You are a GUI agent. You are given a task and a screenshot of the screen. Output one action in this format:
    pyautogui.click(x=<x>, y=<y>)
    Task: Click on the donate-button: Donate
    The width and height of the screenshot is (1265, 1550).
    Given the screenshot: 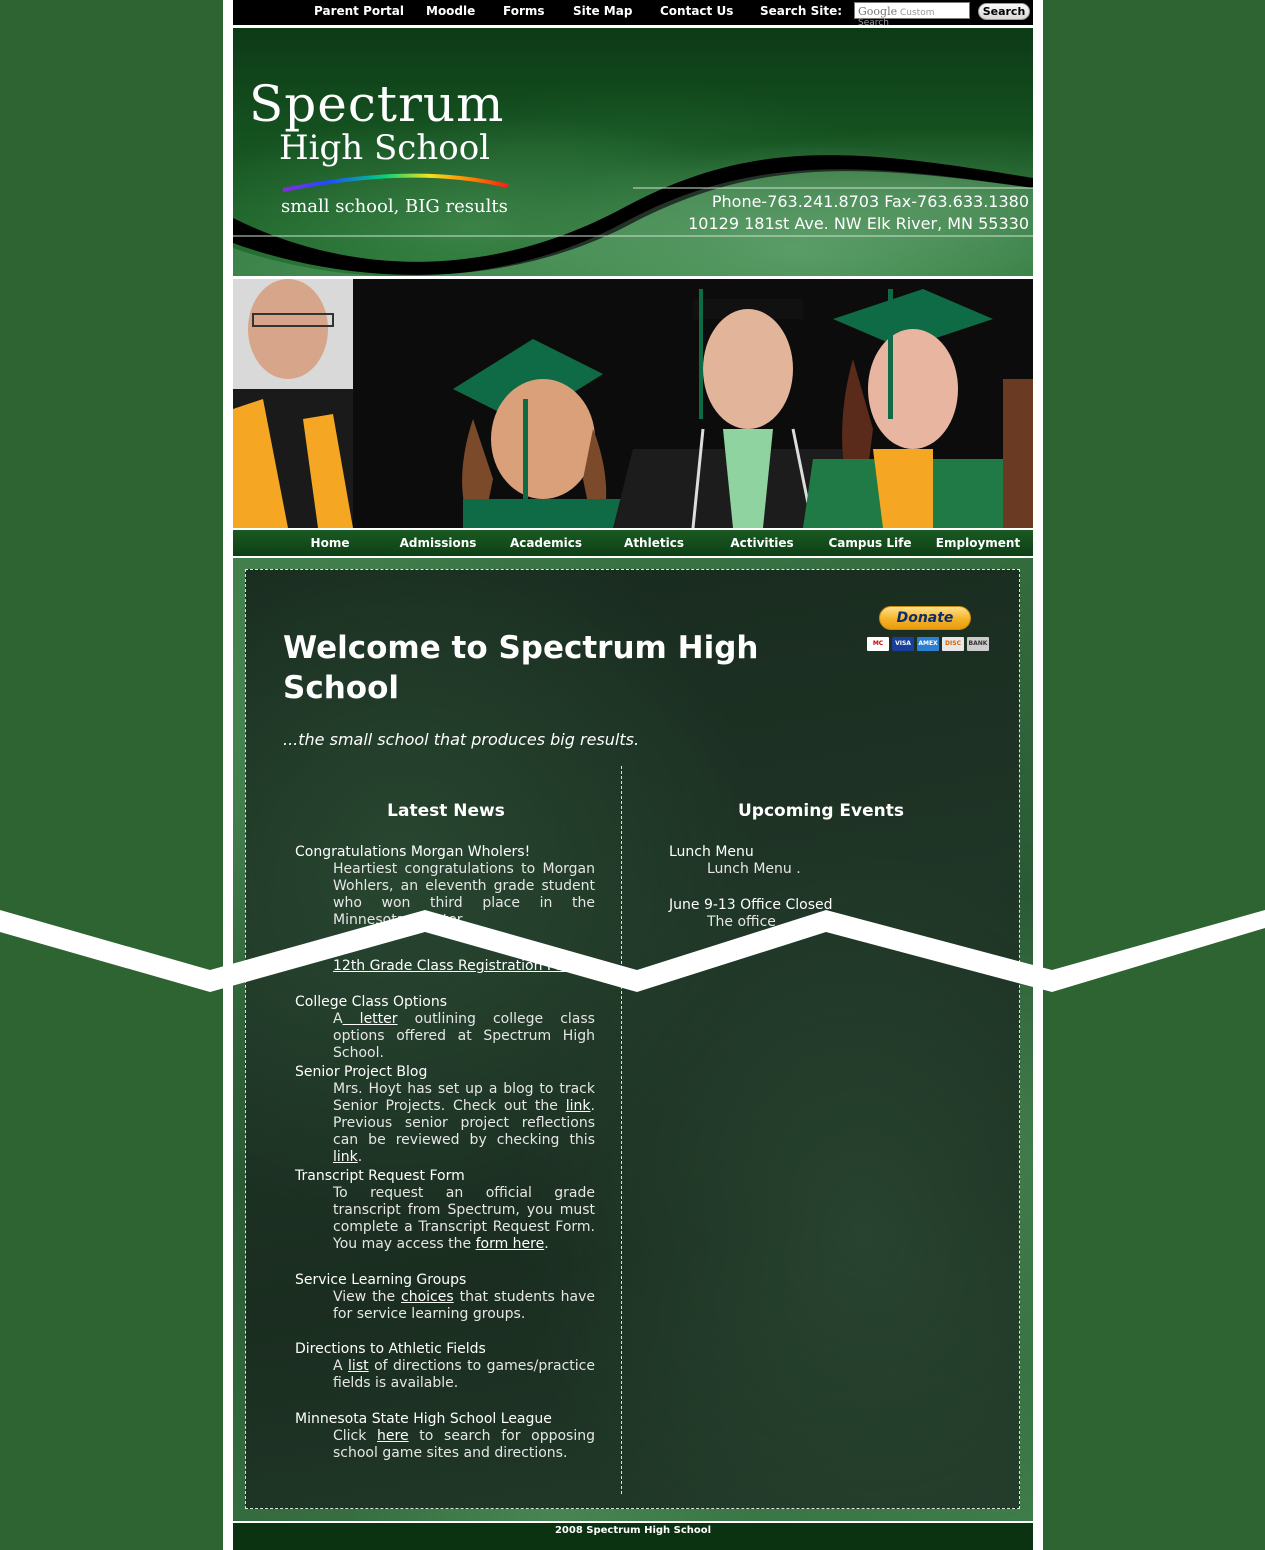 What is the action you would take?
    pyautogui.click(x=925, y=618)
    